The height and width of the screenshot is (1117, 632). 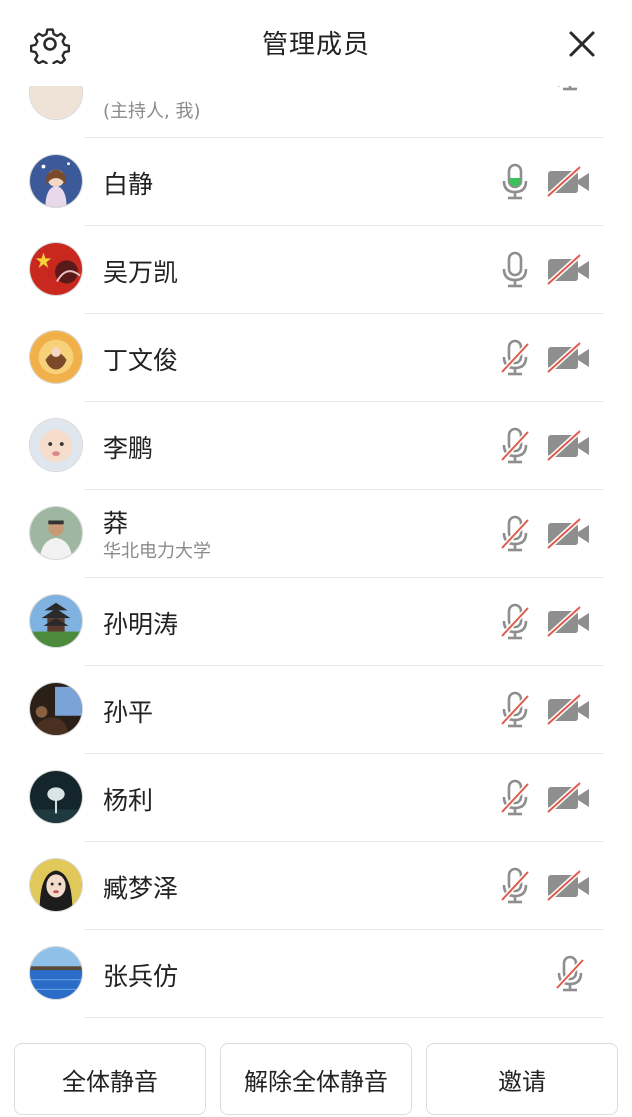 What do you see at coordinates (316, 112) in the screenshot?
I see `member-row: (主持人, 我)` at bounding box center [316, 112].